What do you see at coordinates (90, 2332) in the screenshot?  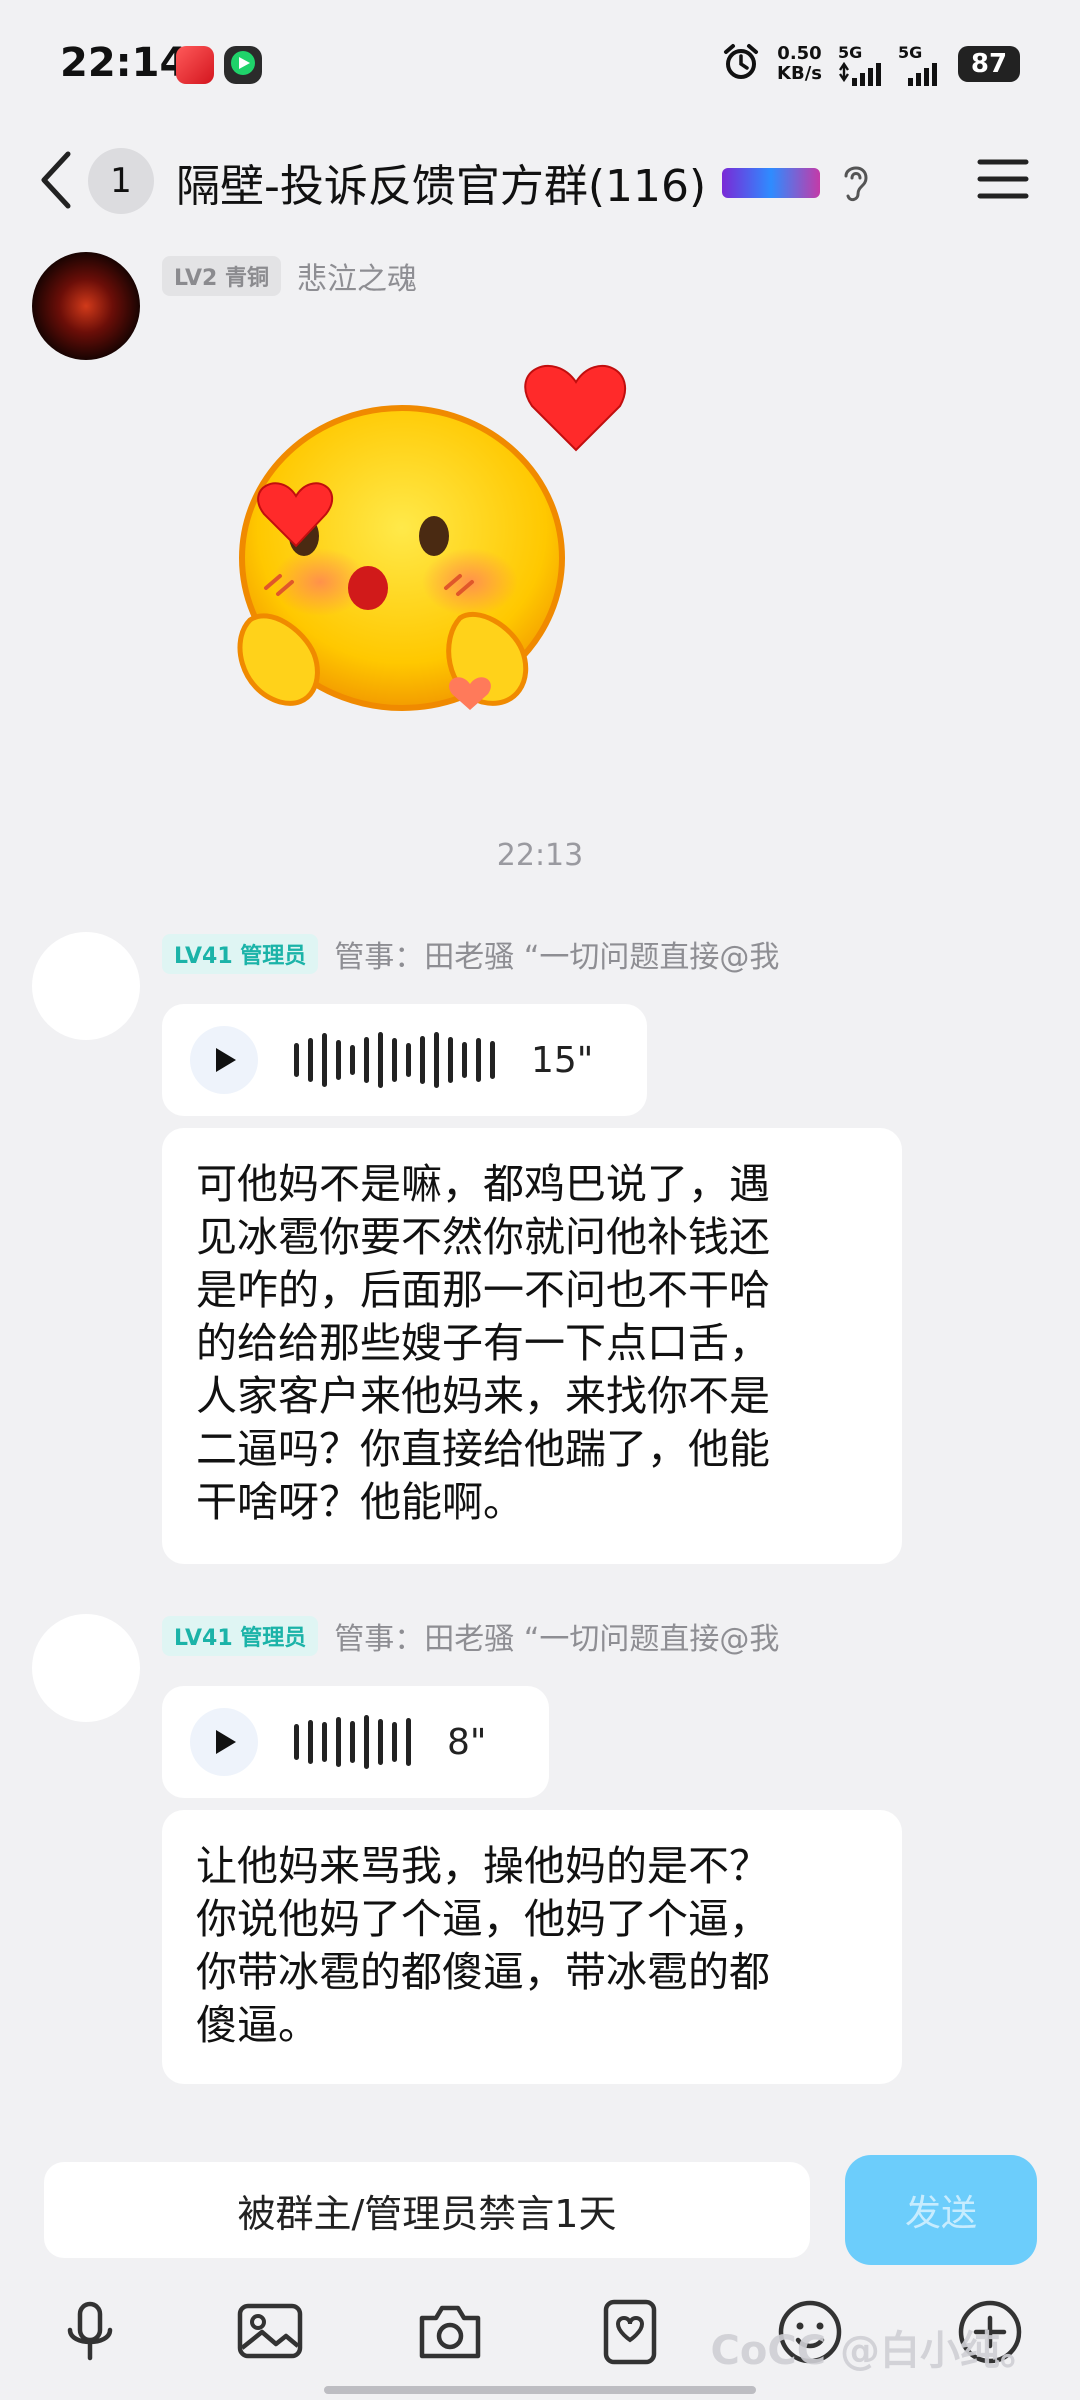 I see `microphone-icon` at bounding box center [90, 2332].